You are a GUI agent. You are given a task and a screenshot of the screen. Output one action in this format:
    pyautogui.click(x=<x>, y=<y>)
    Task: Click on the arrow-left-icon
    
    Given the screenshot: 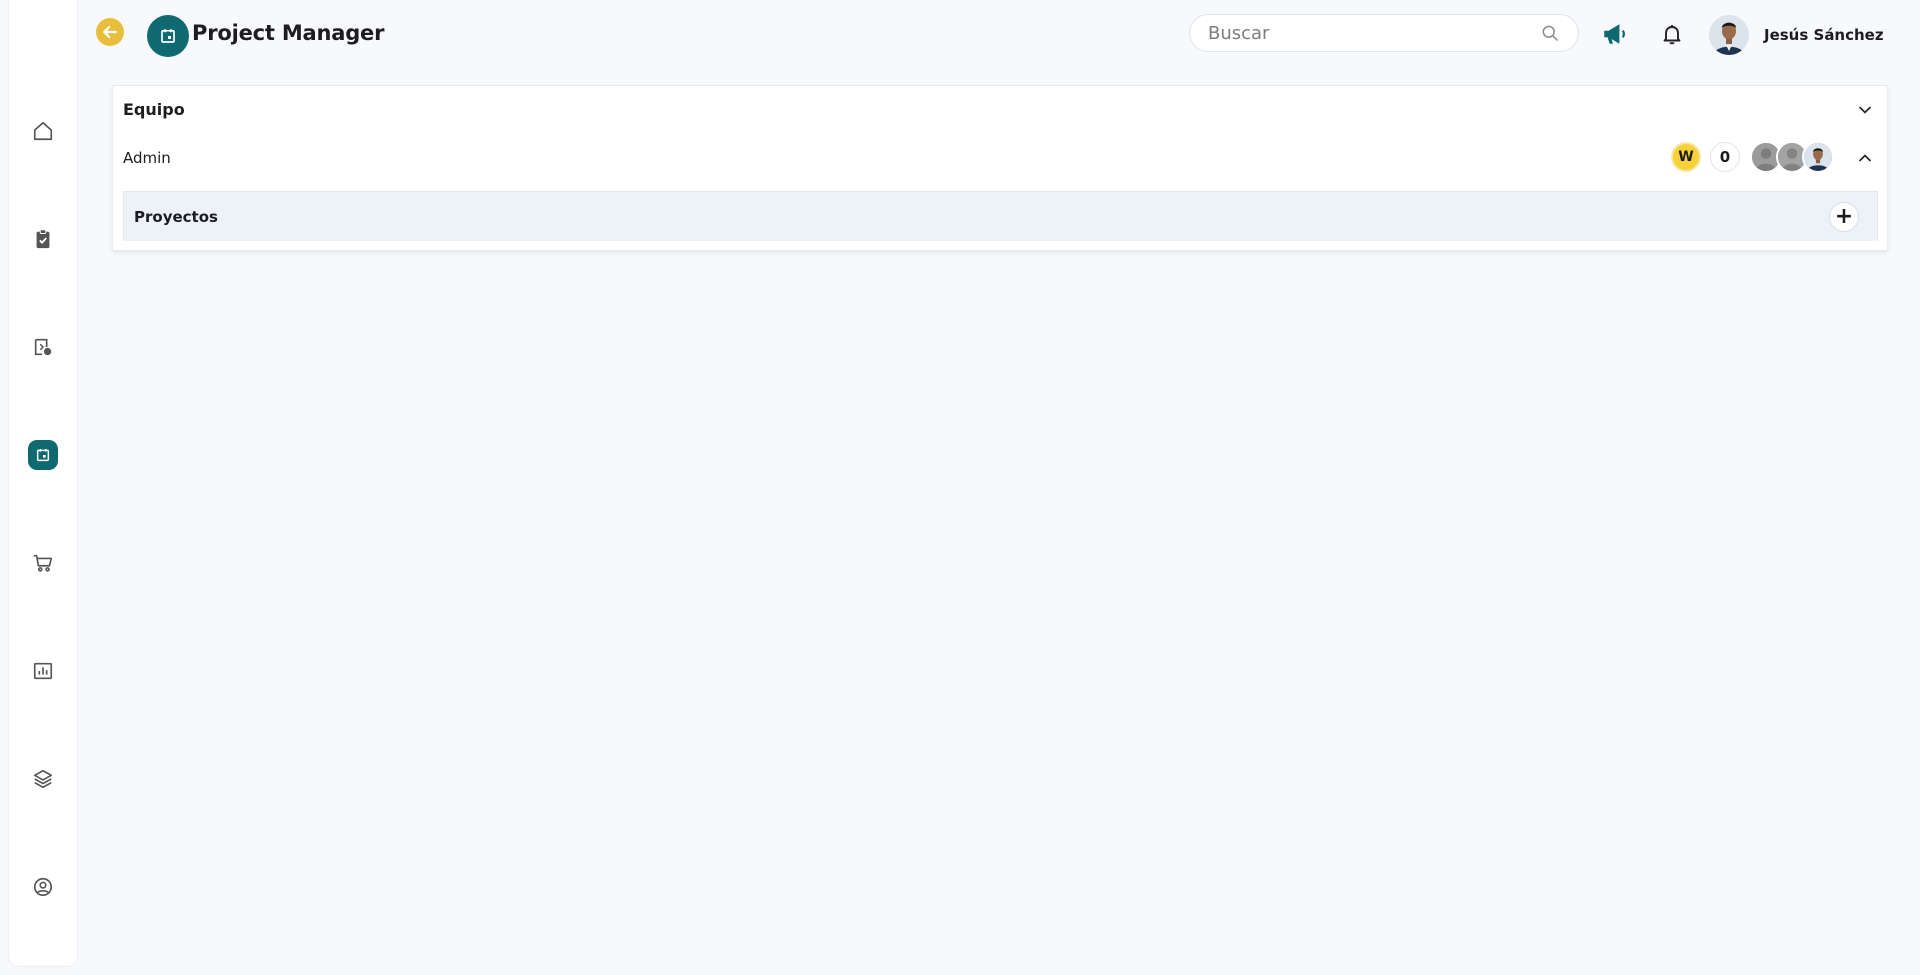 What is the action you would take?
    pyautogui.click(x=110, y=32)
    